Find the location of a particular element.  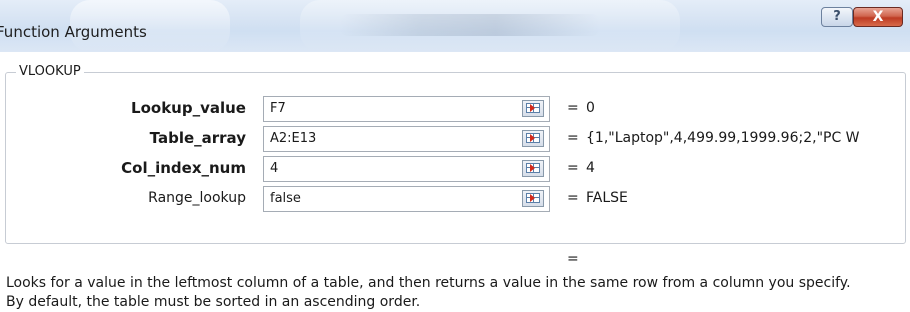

dialog-title: Function Arguments is located at coordinates (73, 32).